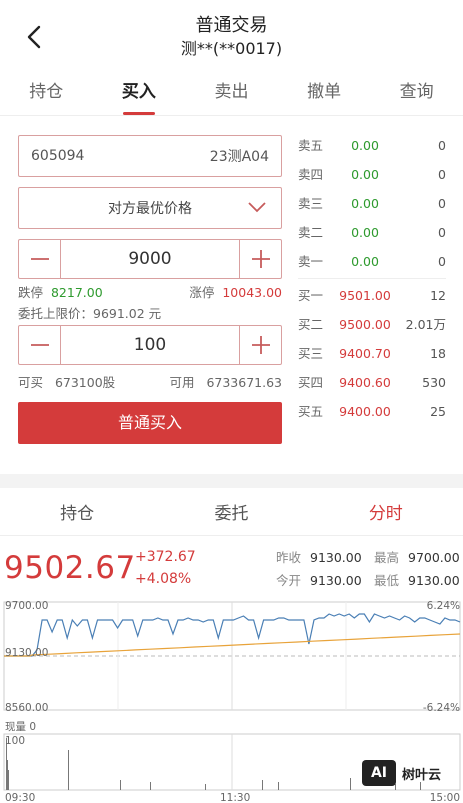 The width and height of the screenshot is (463, 803). Describe the element at coordinates (231, 33) in the screenshot. I see `header: 普通交易 测**(**0017)` at that location.